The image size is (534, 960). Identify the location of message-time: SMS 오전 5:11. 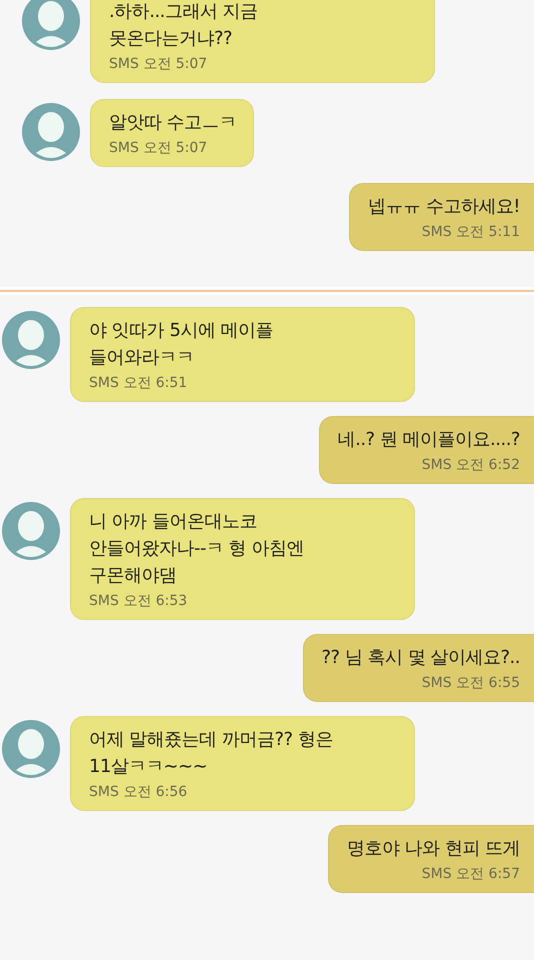
(470, 232).